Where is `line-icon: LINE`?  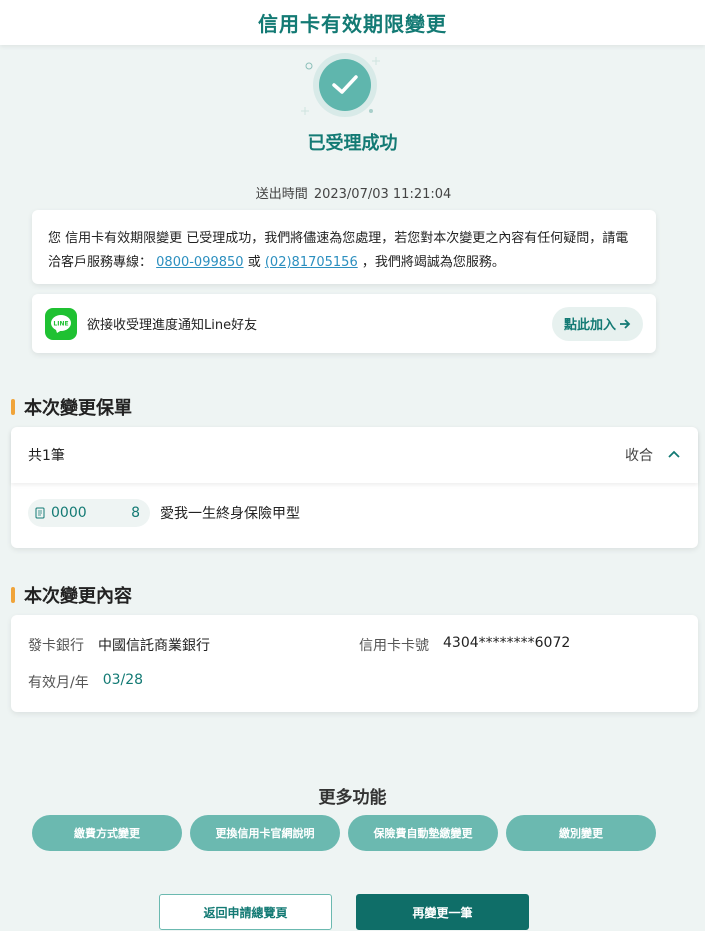
line-icon: LINE is located at coordinates (61, 323).